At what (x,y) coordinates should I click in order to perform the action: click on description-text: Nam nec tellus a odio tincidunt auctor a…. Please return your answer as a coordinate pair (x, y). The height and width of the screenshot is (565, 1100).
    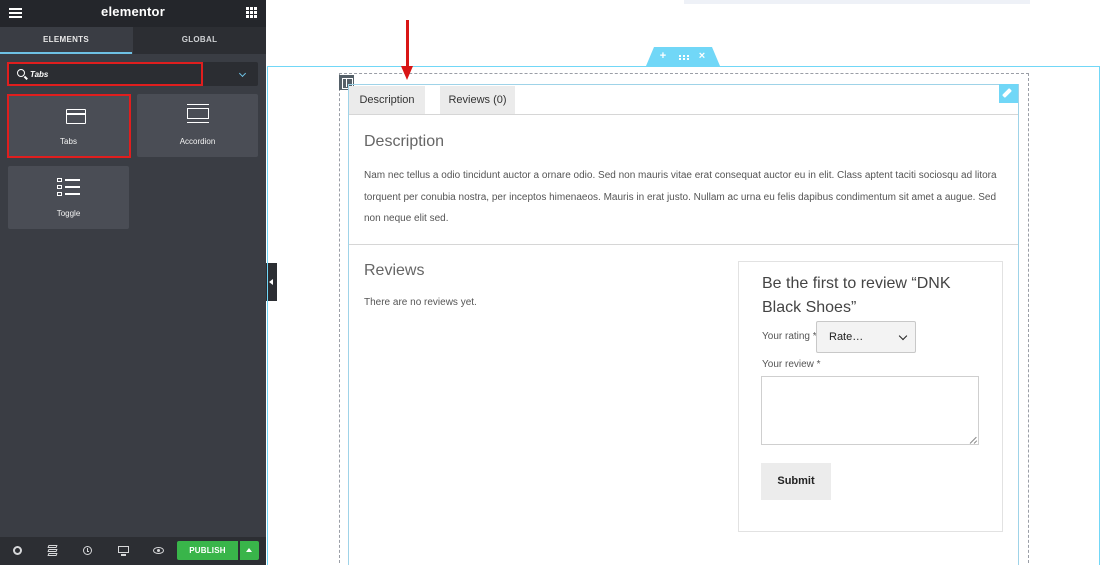
    Looking at the image, I should click on (680, 197).